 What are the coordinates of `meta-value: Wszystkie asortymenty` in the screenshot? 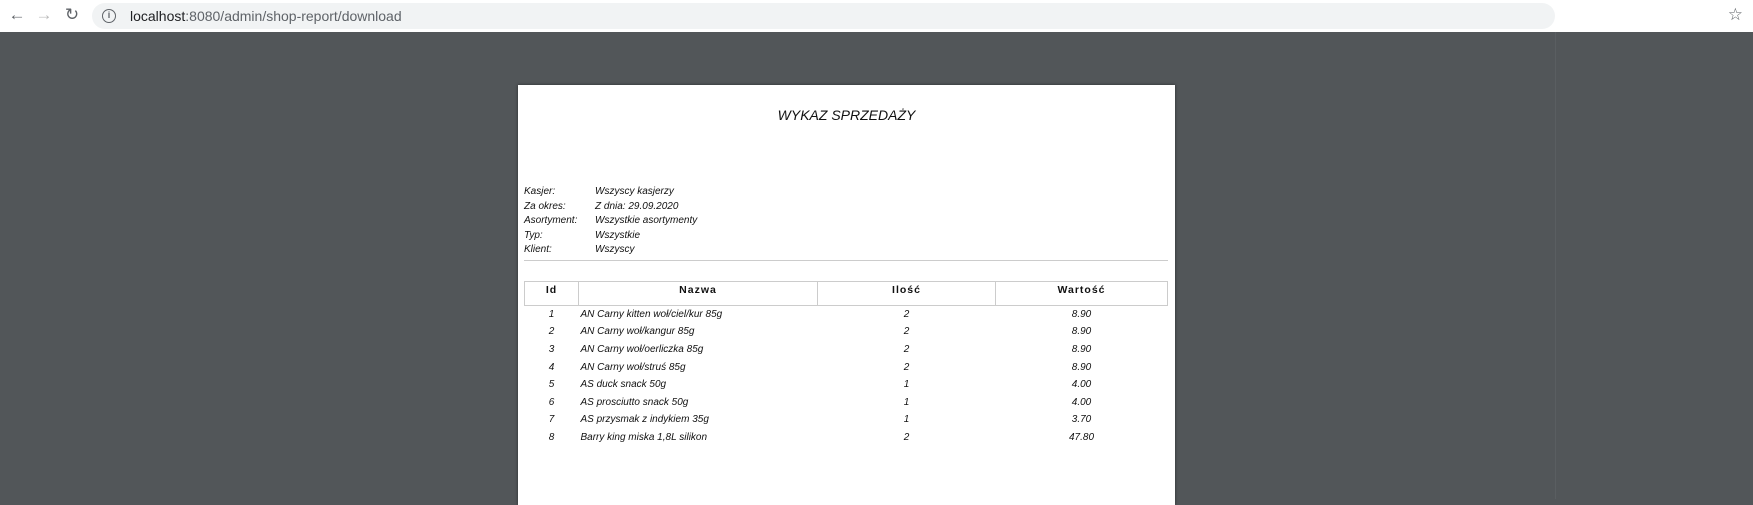 It's located at (646, 220).